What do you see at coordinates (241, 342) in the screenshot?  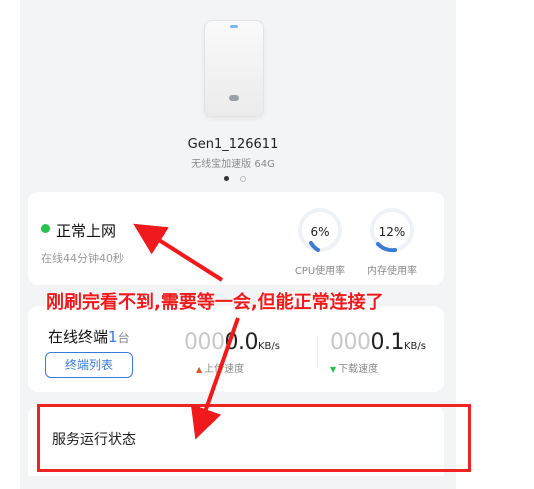 I see `upload-speed-value: 0.0` at bounding box center [241, 342].